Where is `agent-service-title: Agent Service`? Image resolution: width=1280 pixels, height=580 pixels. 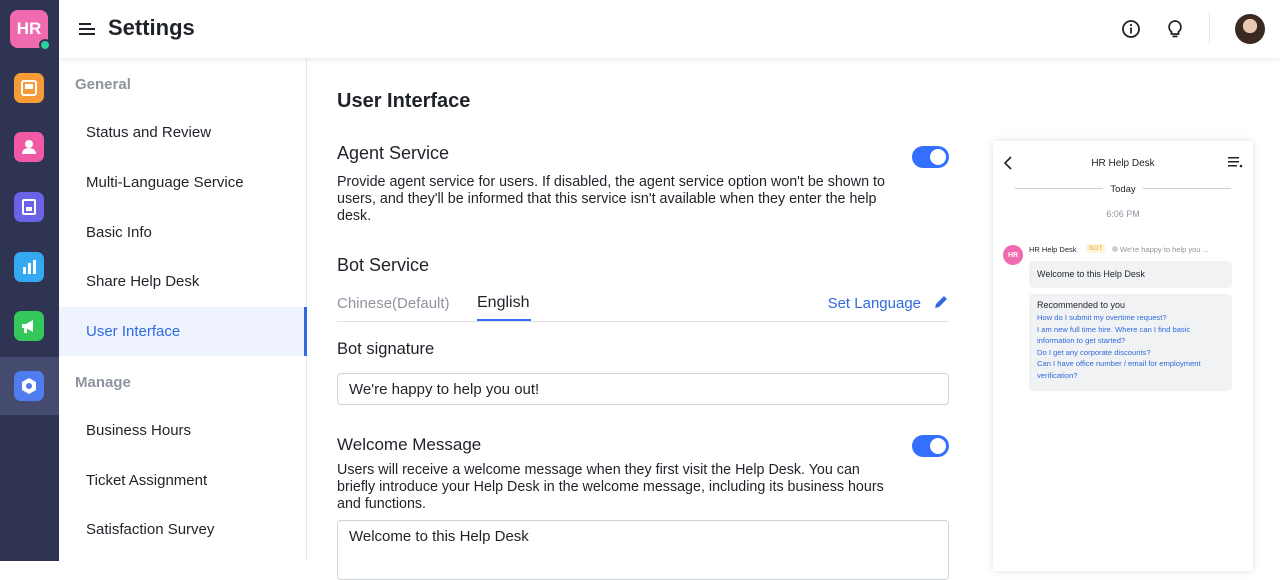 agent-service-title: Agent Service is located at coordinates (393, 153).